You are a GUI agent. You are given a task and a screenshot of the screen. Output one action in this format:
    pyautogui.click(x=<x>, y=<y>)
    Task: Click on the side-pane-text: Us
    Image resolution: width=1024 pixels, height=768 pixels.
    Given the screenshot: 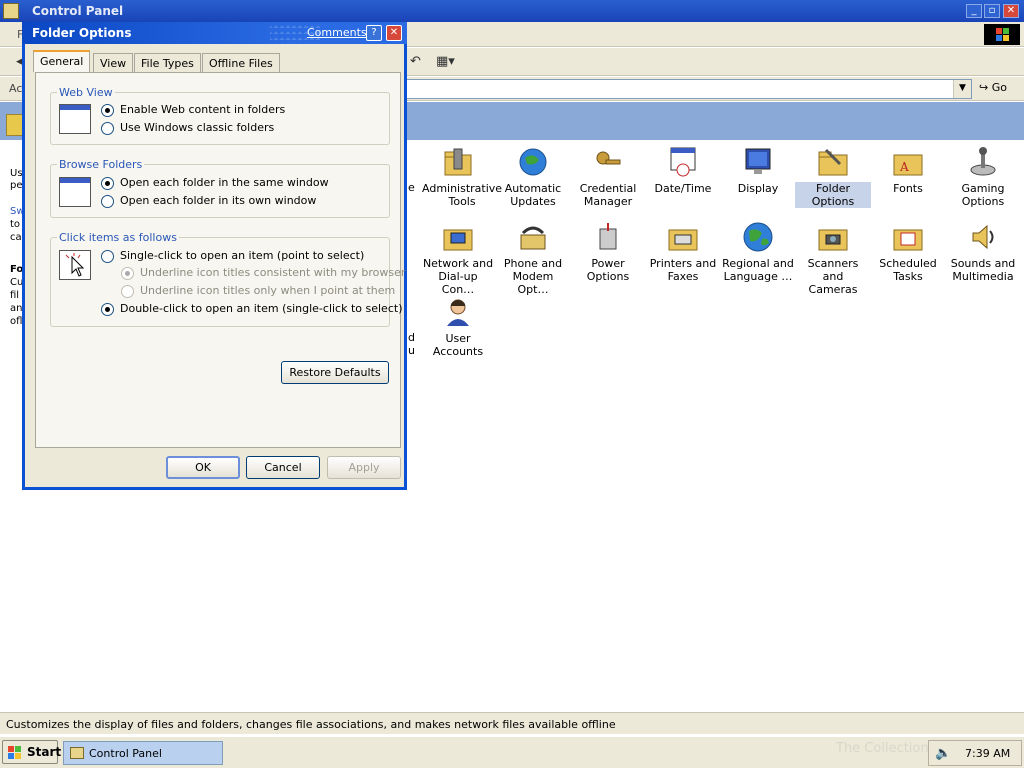 What is the action you would take?
    pyautogui.click(x=16, y=173)
    